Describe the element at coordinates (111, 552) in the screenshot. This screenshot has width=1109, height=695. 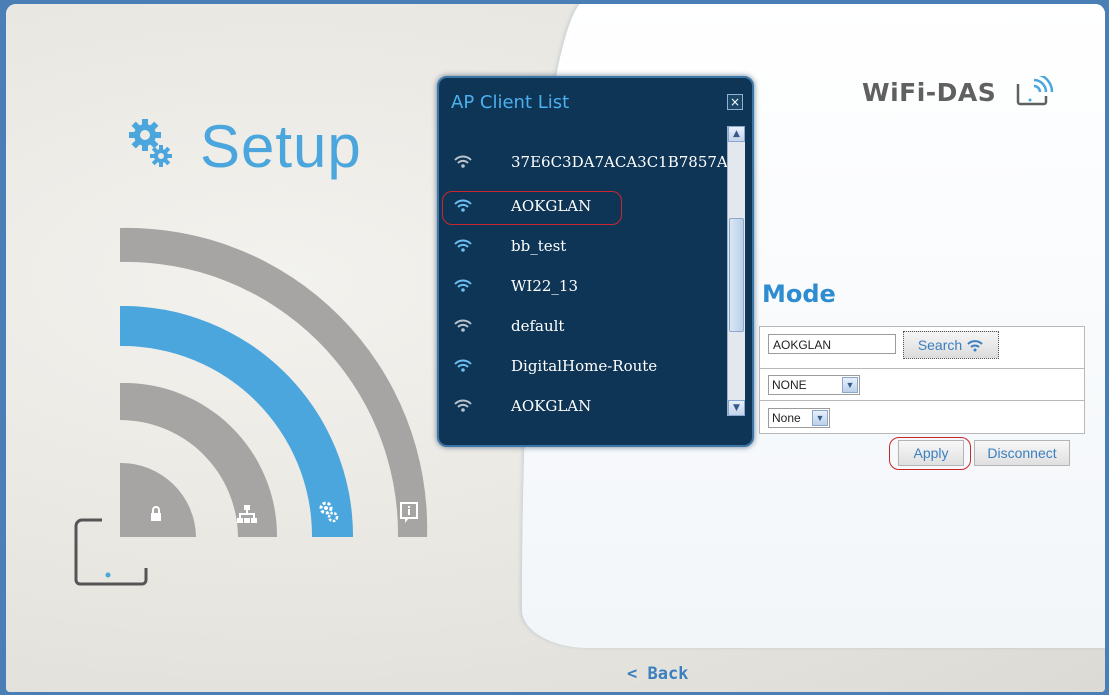
I see `router-icon` at that location.